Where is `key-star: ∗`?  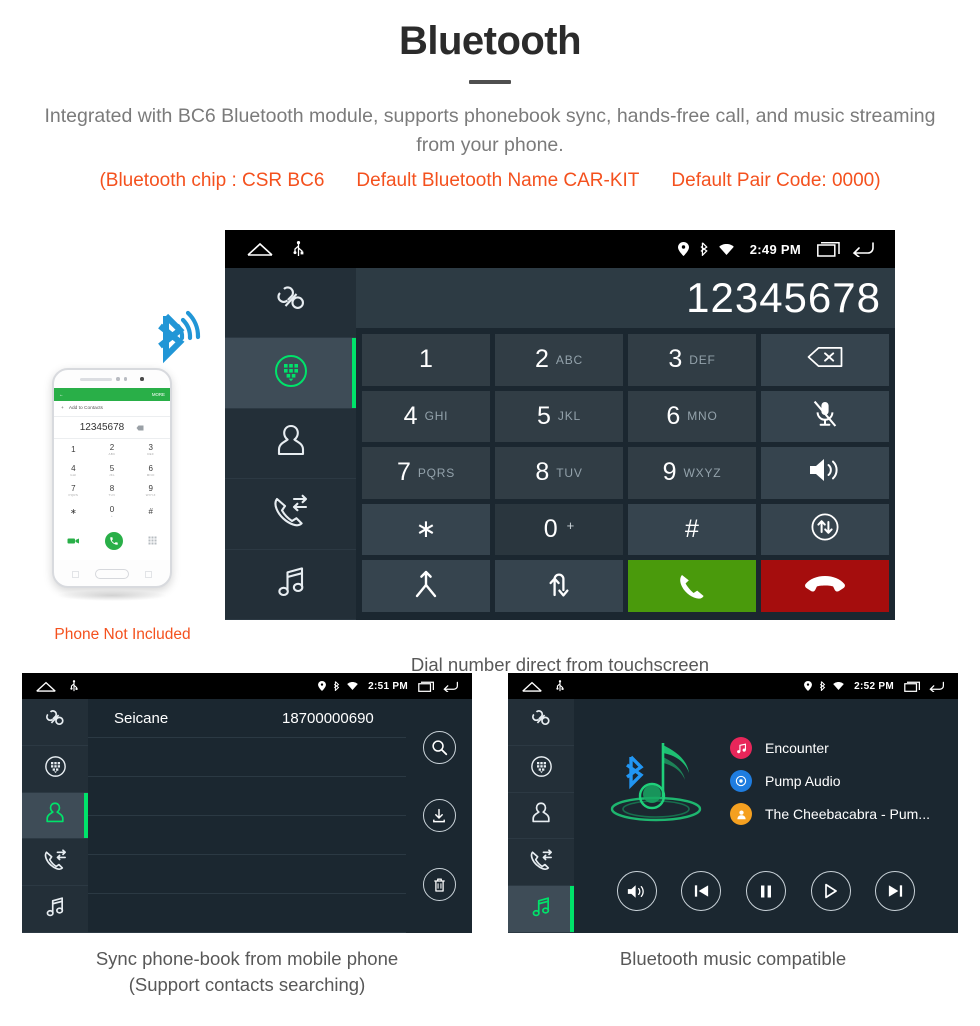 key-star: ∗ is located at coordinates (426, 529).